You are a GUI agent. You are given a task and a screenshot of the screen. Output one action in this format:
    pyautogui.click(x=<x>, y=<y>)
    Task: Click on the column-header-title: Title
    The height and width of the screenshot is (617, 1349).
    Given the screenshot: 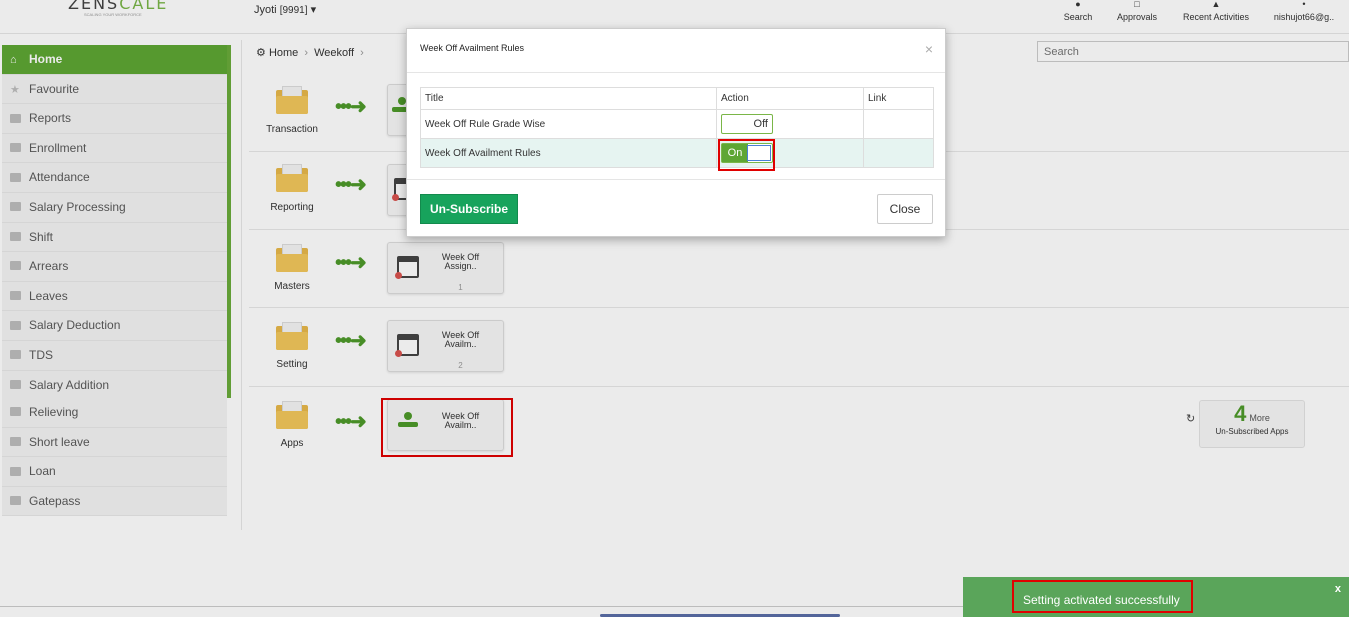 What is the action you would take?
    pyautogui.click(x=568, y=98)
    